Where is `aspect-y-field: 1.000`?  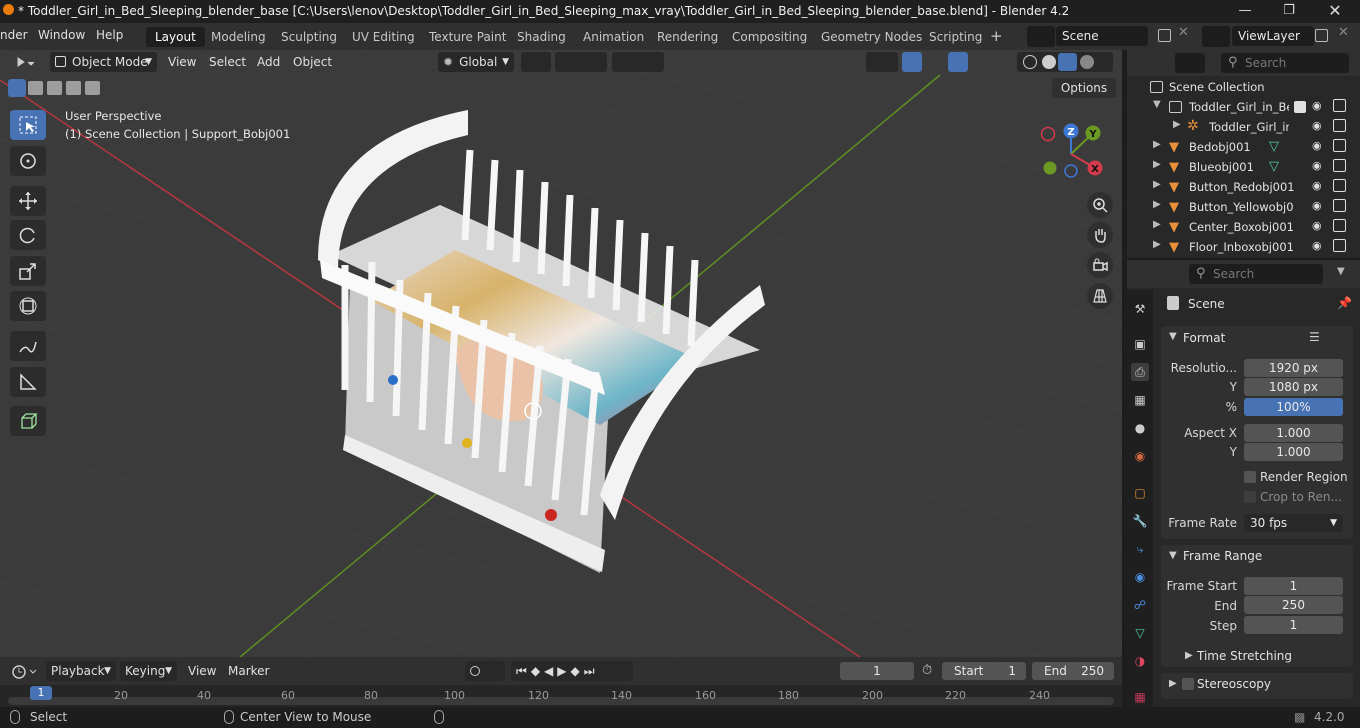
aspect-y-field: 1.000 is located at coordinates (1293, 452).